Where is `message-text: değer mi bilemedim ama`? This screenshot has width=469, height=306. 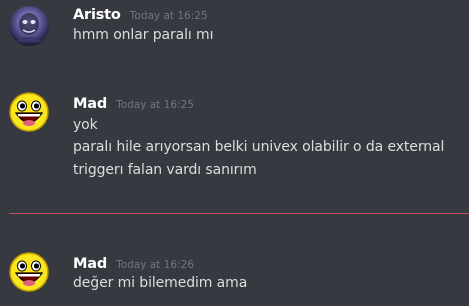 message-text: değer mi bilemedim ama is located at coordinates (160, 283).